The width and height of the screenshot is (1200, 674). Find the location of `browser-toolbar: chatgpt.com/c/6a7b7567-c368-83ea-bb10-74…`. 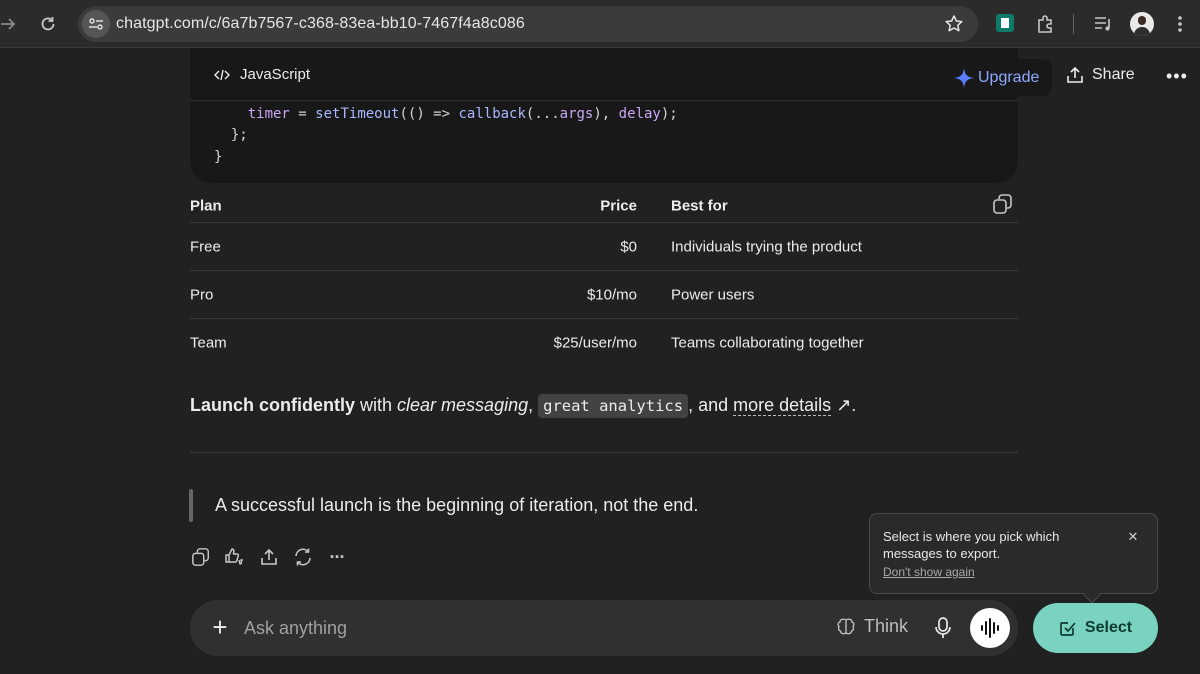

browser-toolbar: chatgpt.com/c/6a7b7567-c368-83ea-bb10-74… is located at coordinates (600, 24).